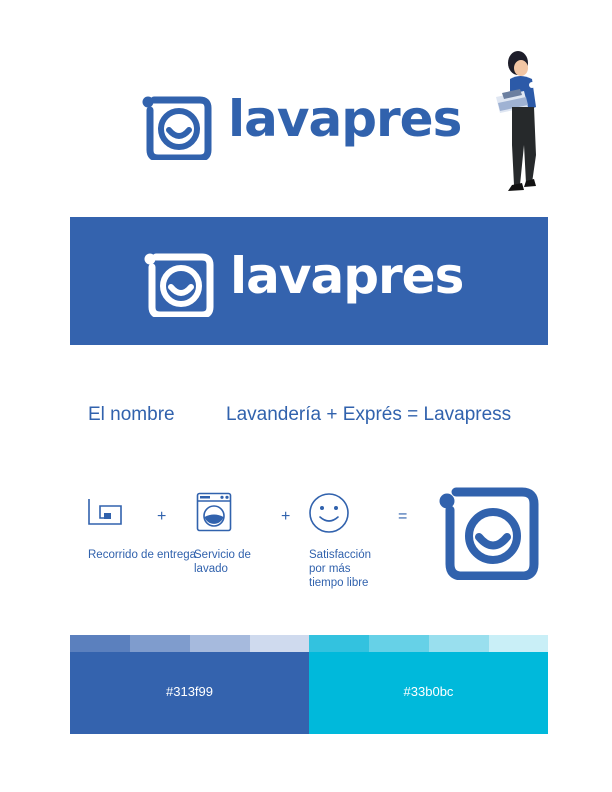  Describe the element at coordinates (345, 119) in the screenshot. I see `brand-wordmark: lavapres` at that location.